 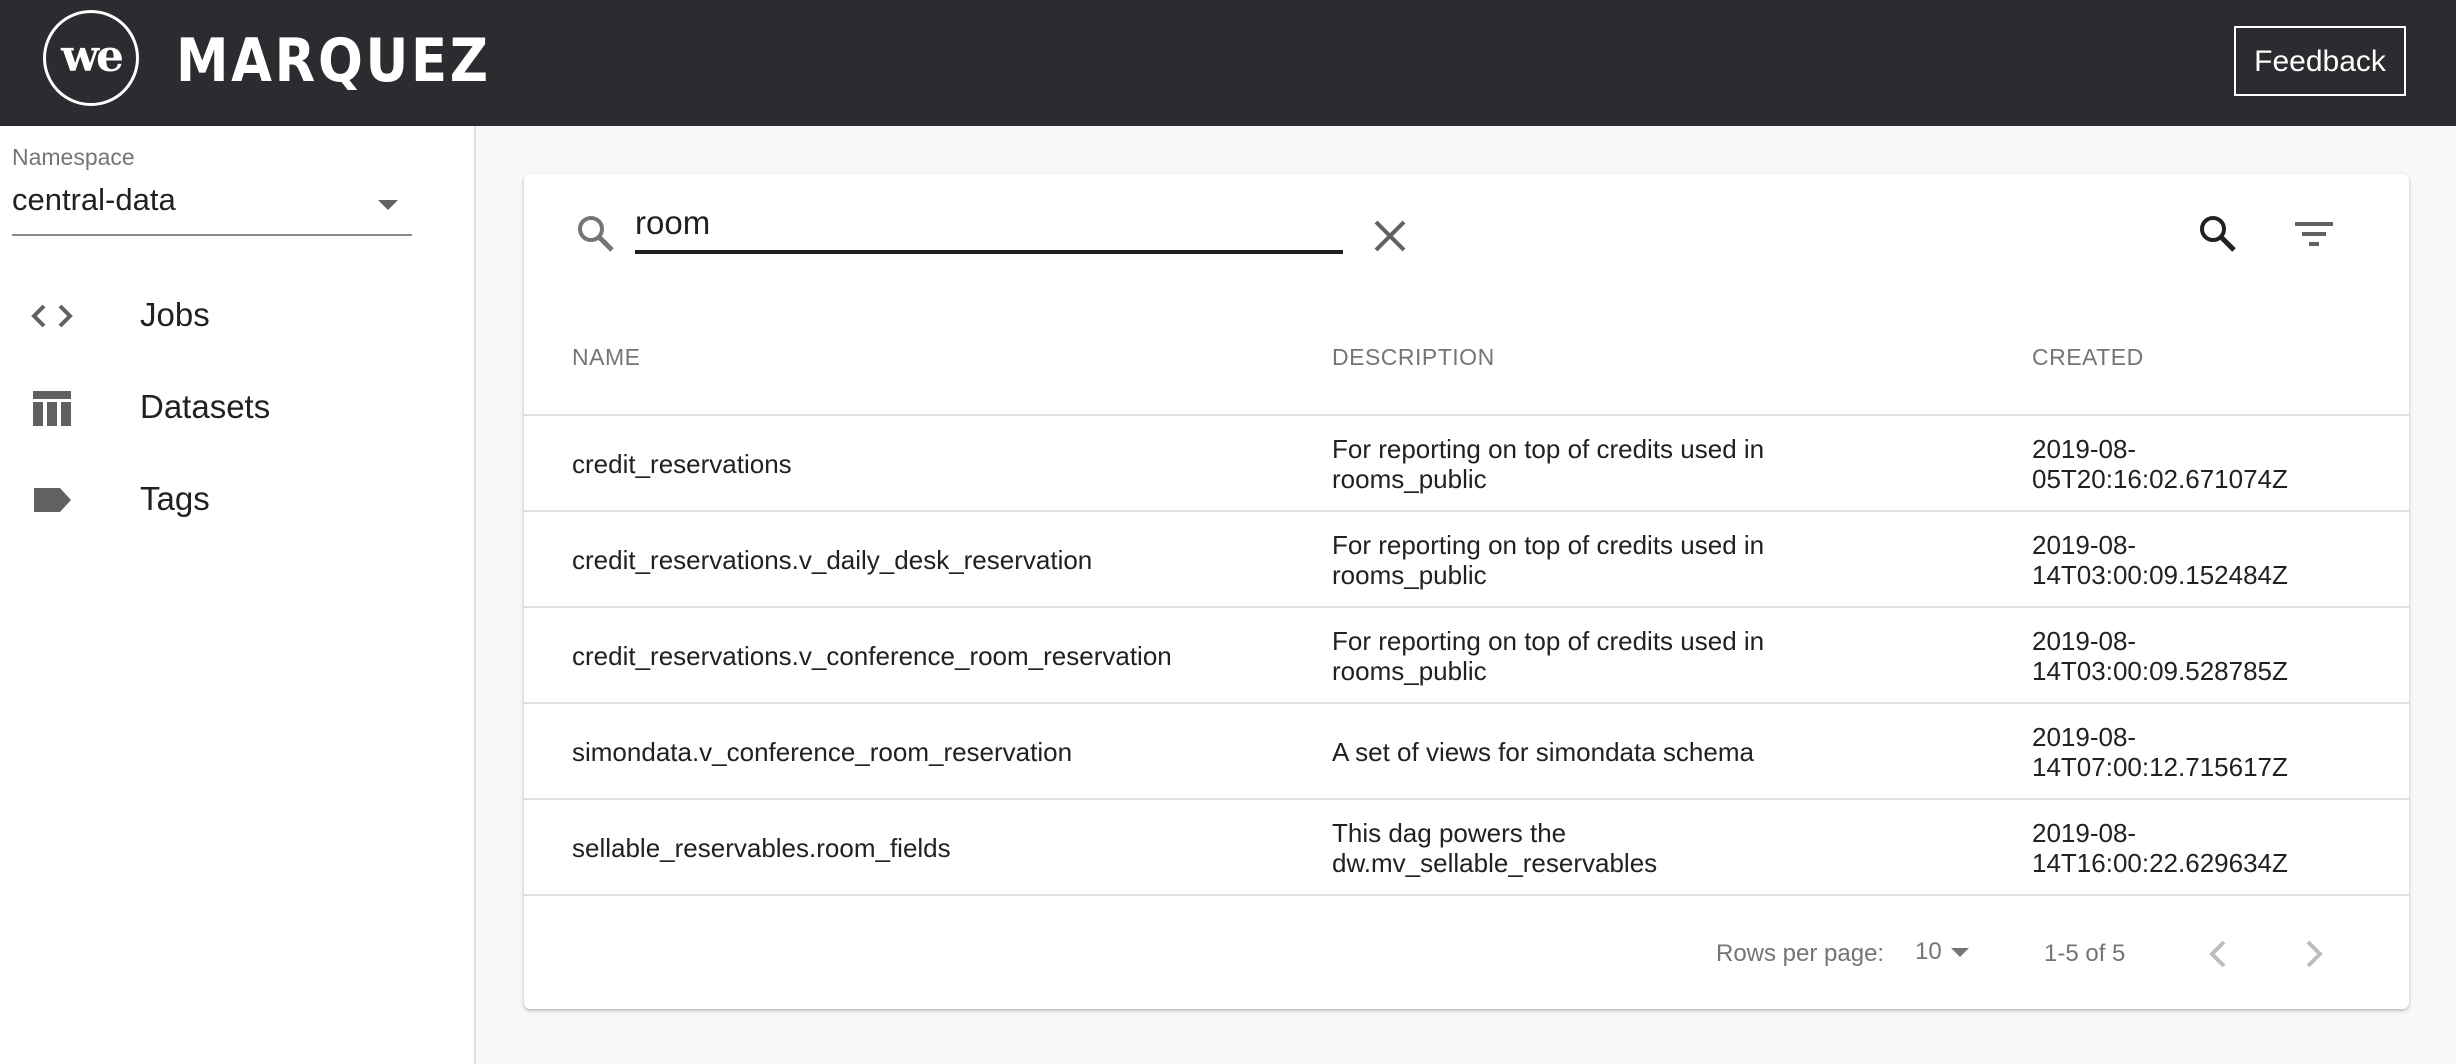 I want to click on rows-per-page-label: Rows per page:, so click(x=1800, y=953).